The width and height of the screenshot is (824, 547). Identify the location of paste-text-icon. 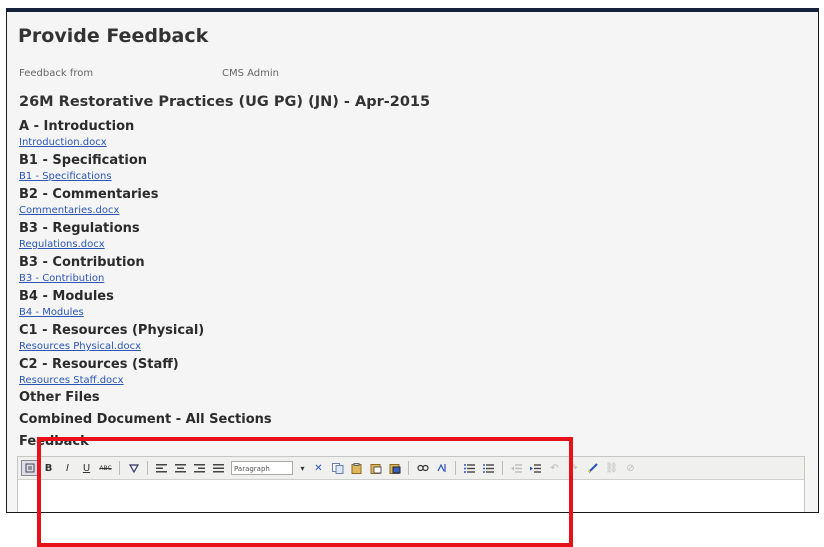
(375, 468).